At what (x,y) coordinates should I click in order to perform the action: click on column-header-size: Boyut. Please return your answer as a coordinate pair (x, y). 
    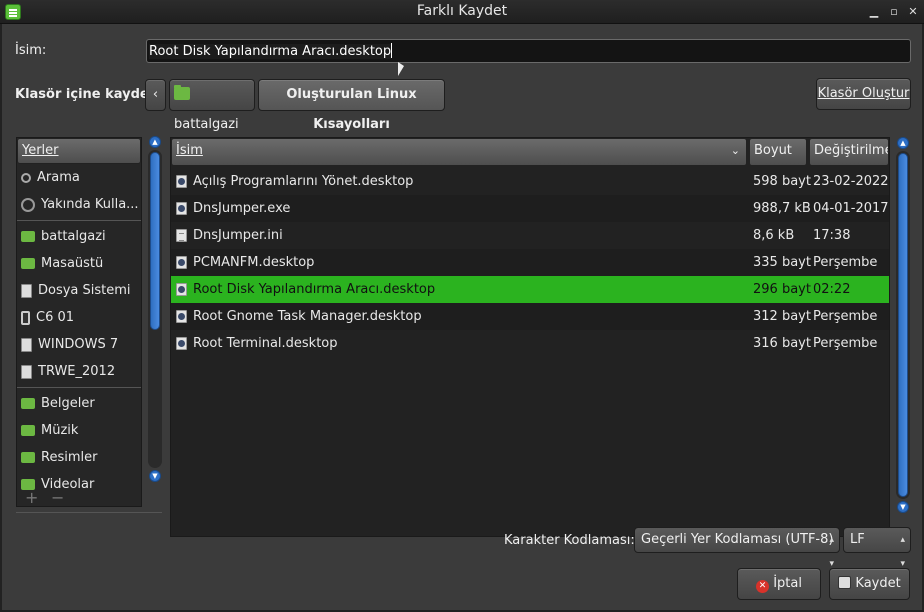
    Looking at the image, I should click on (778, 152).